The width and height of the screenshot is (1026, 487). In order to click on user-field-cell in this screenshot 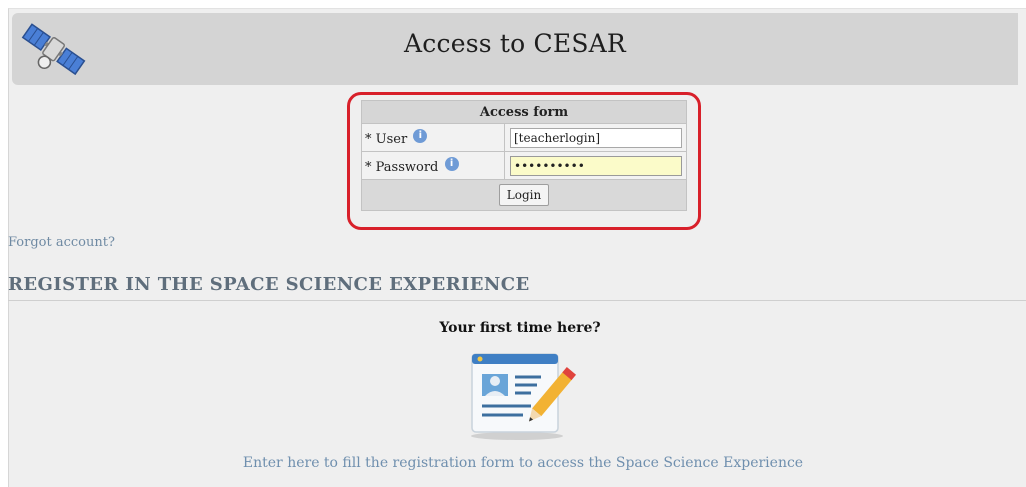, I will do `click(595, 137)`.